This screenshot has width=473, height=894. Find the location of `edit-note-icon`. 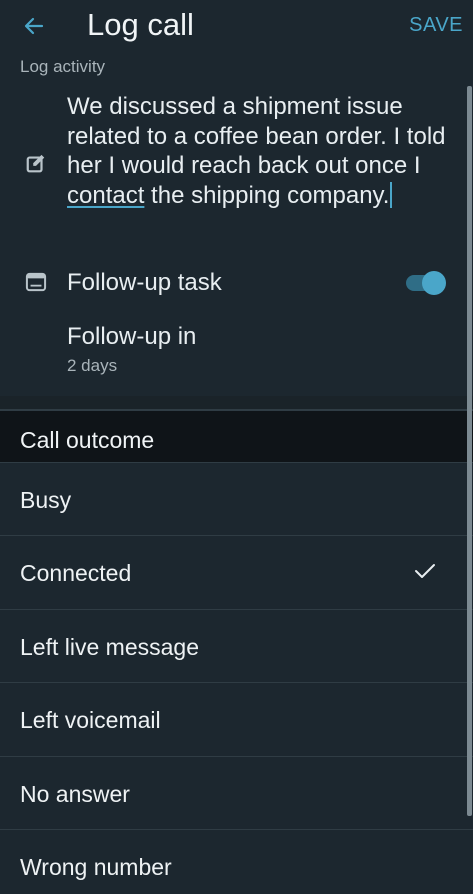

edit-note-icon is located at coordinates (35, 163).